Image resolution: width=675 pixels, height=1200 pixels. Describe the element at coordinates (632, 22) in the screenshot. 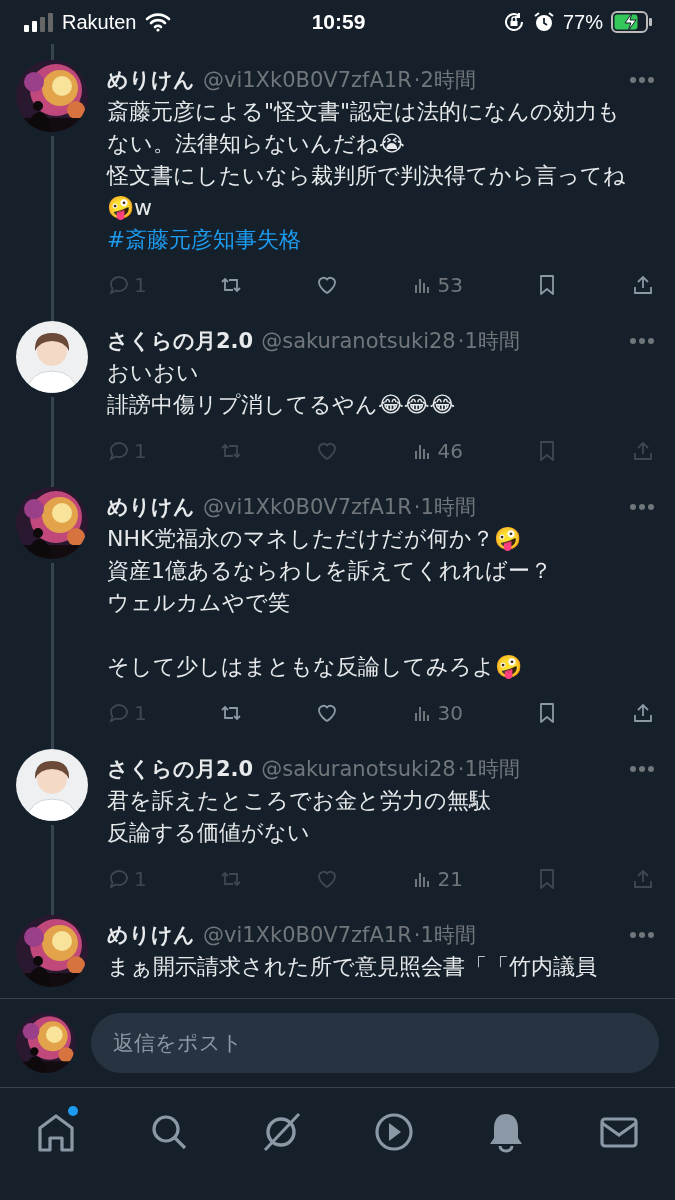

I see `battery-charging-icon` at that location.